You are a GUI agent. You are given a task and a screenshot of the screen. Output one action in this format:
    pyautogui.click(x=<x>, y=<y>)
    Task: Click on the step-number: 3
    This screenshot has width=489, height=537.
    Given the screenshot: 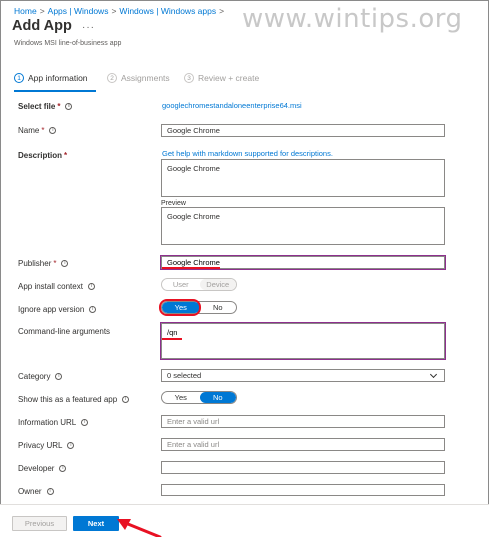 What is the action you would take?
    pyautogui.click(x=189, y=78)
    